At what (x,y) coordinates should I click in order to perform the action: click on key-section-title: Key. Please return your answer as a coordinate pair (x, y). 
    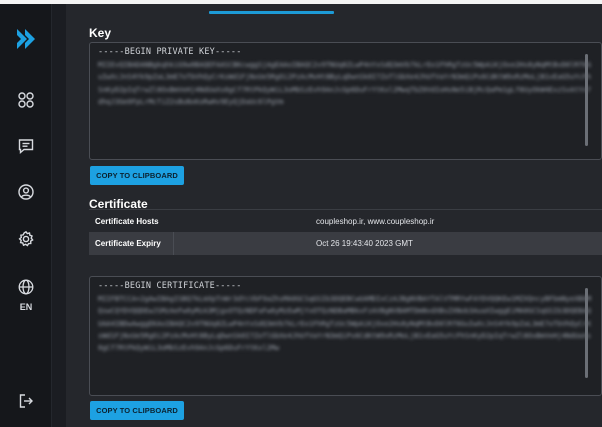
    Looking at the image, I should click on (100, 33).